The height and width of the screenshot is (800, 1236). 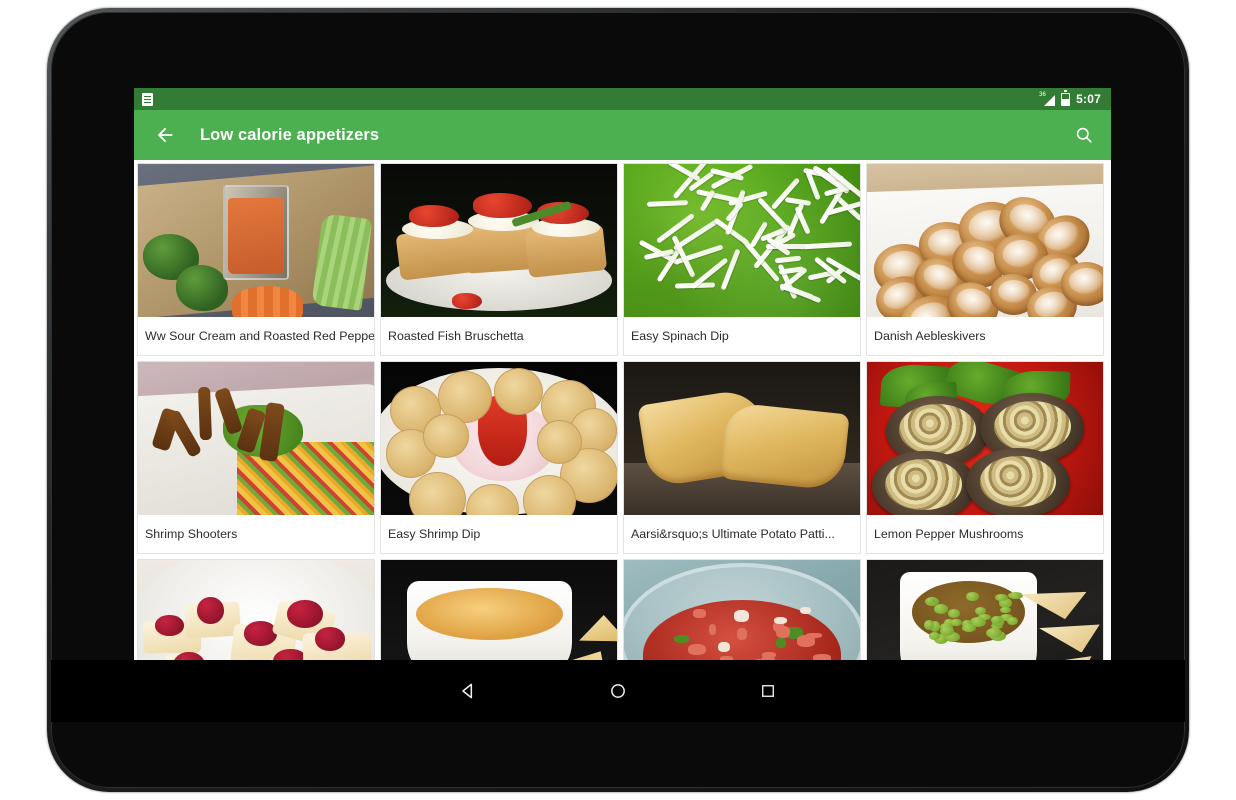 What do you see at coordinates (949, 534) in the screenshot?
I see `recipe-title: Lemon Pepper Mushrooms` at bounding box center [949, 534].